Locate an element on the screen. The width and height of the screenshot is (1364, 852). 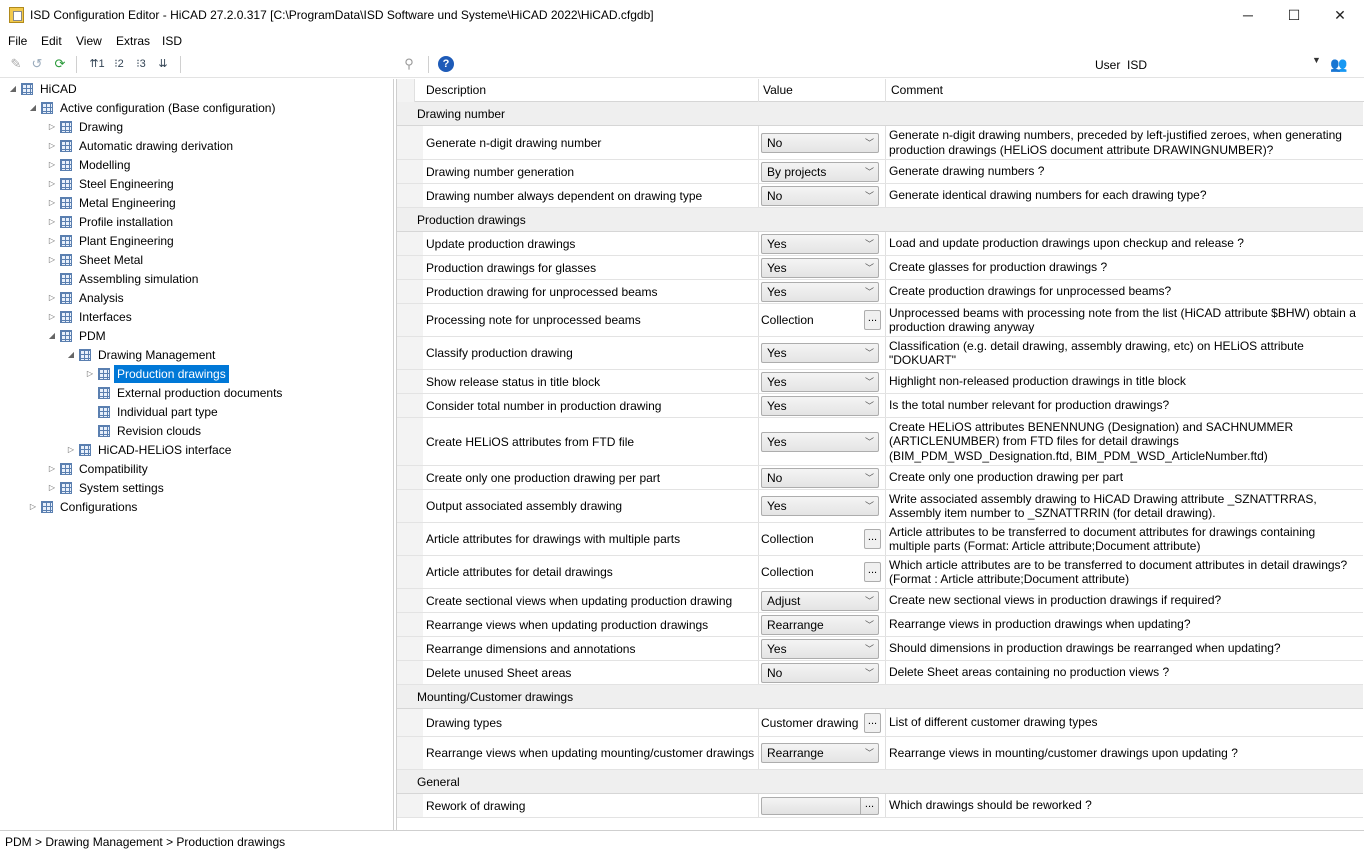
tree-node-label: Compatibility is located at coordinates (113, 469).